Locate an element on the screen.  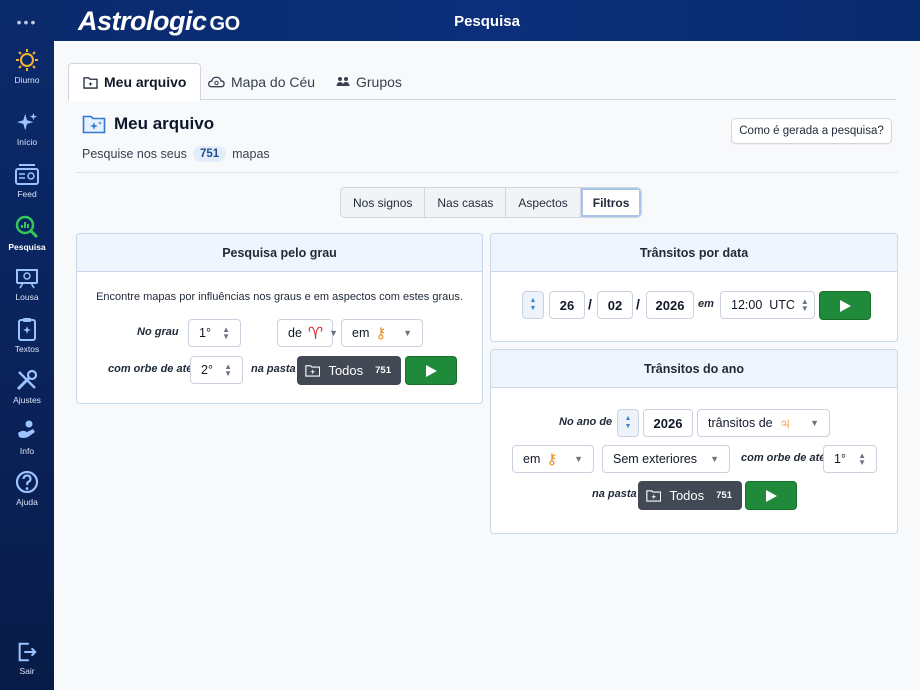
filter-mode-segmented-control: Nos signos Nas casas Aspectos Filtros is located at coordinates (491, 202).